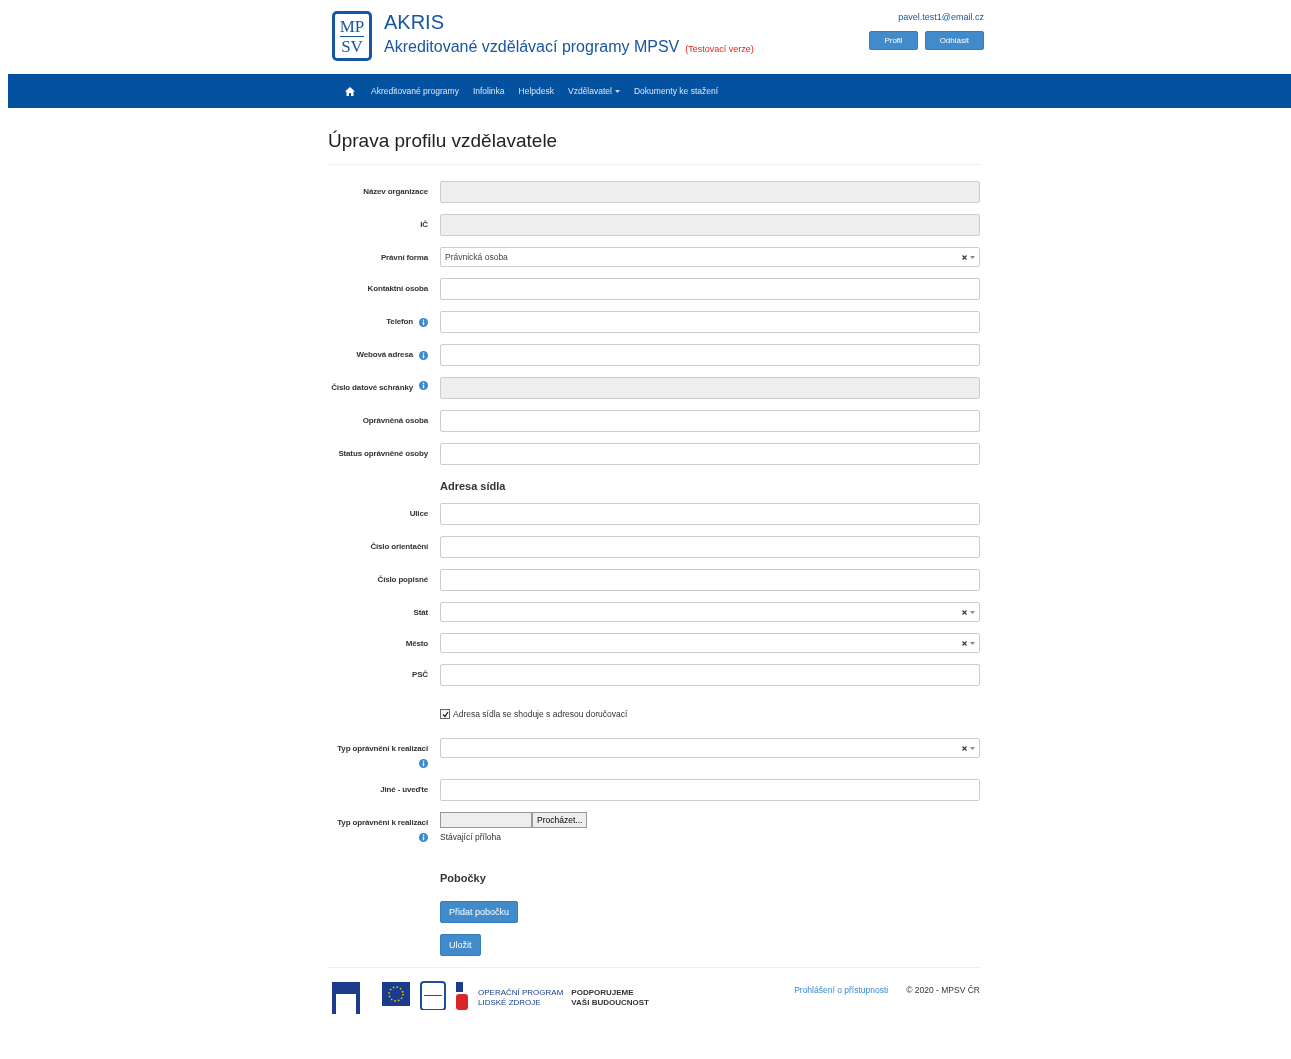  I want to click on field-label: Číslo orientační, so click(399, 547).